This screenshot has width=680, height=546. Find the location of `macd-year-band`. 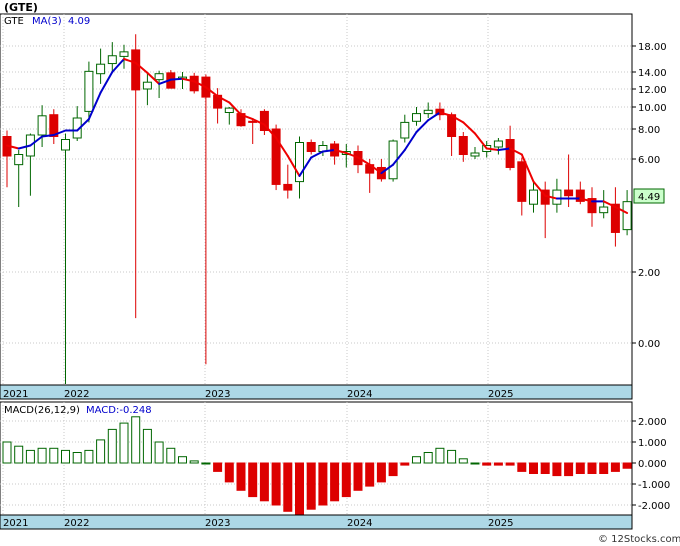

macd-year-band is located at coordinates (316, 522).